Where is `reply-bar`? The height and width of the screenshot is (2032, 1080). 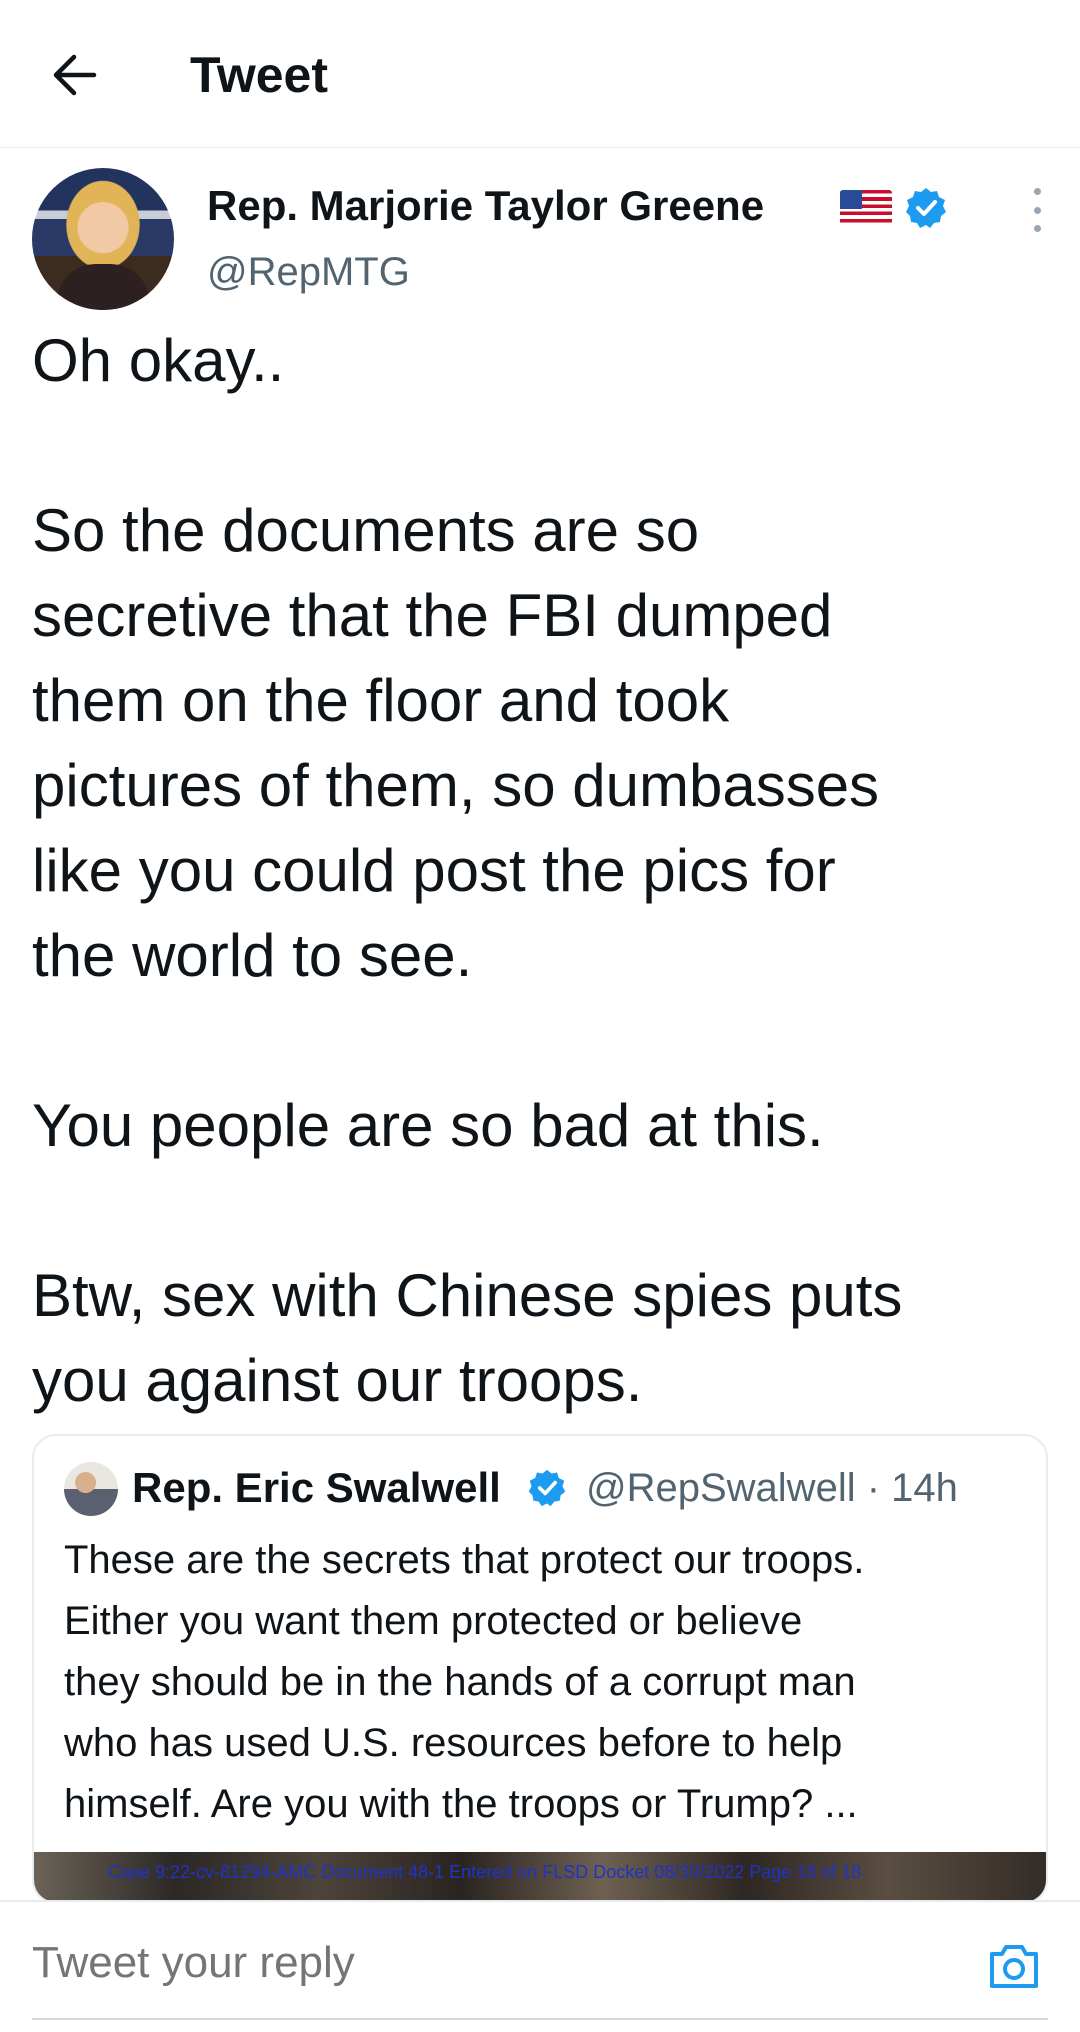
reply-bar is located at coordinates (540, 1966).